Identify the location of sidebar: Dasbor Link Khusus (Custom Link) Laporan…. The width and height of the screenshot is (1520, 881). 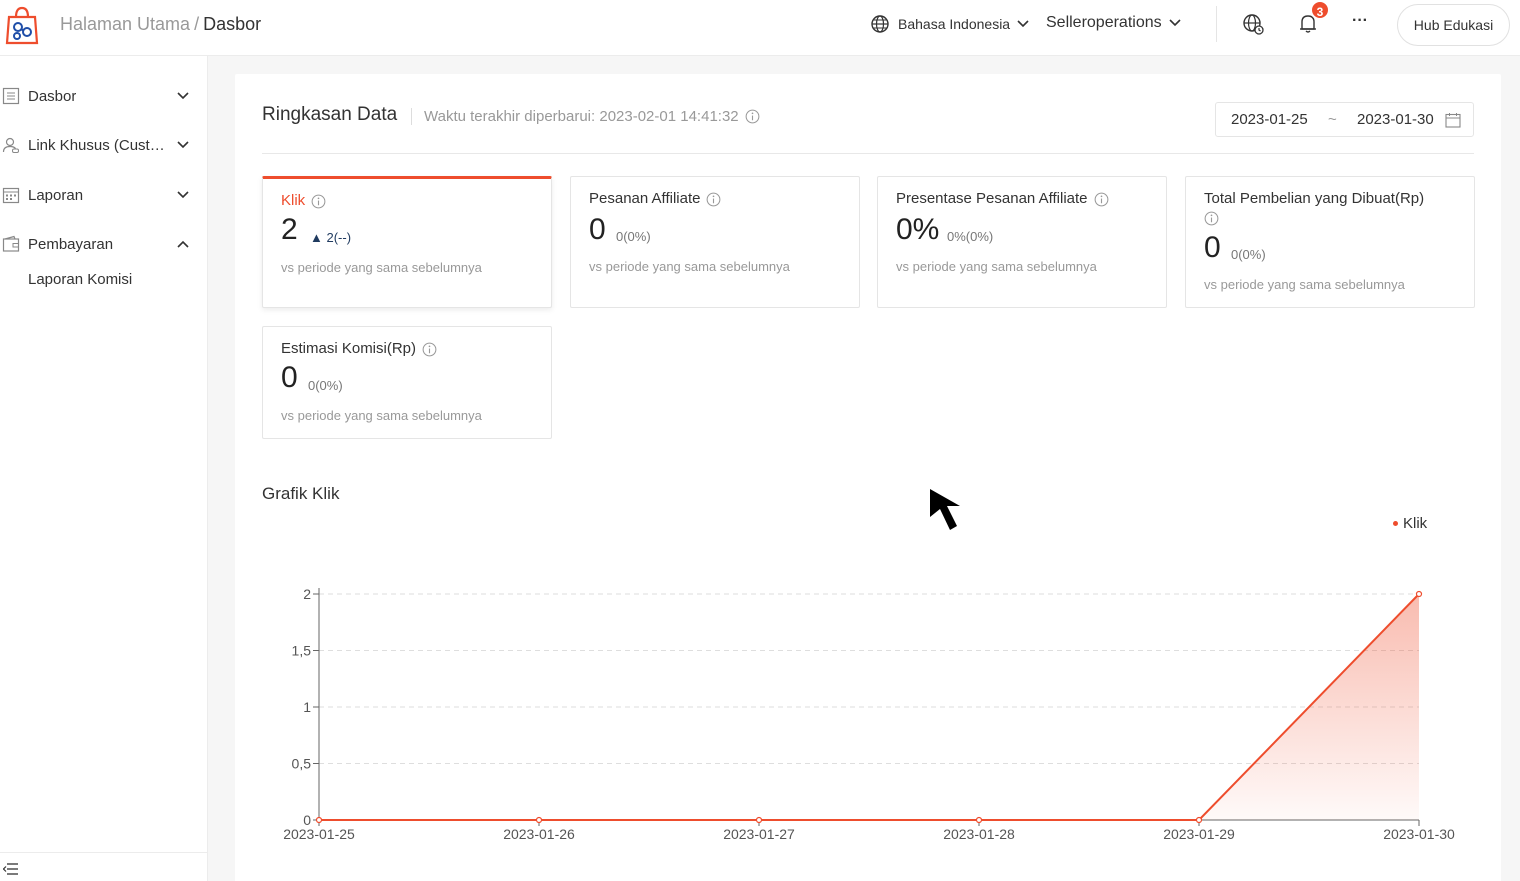
(104, 468).